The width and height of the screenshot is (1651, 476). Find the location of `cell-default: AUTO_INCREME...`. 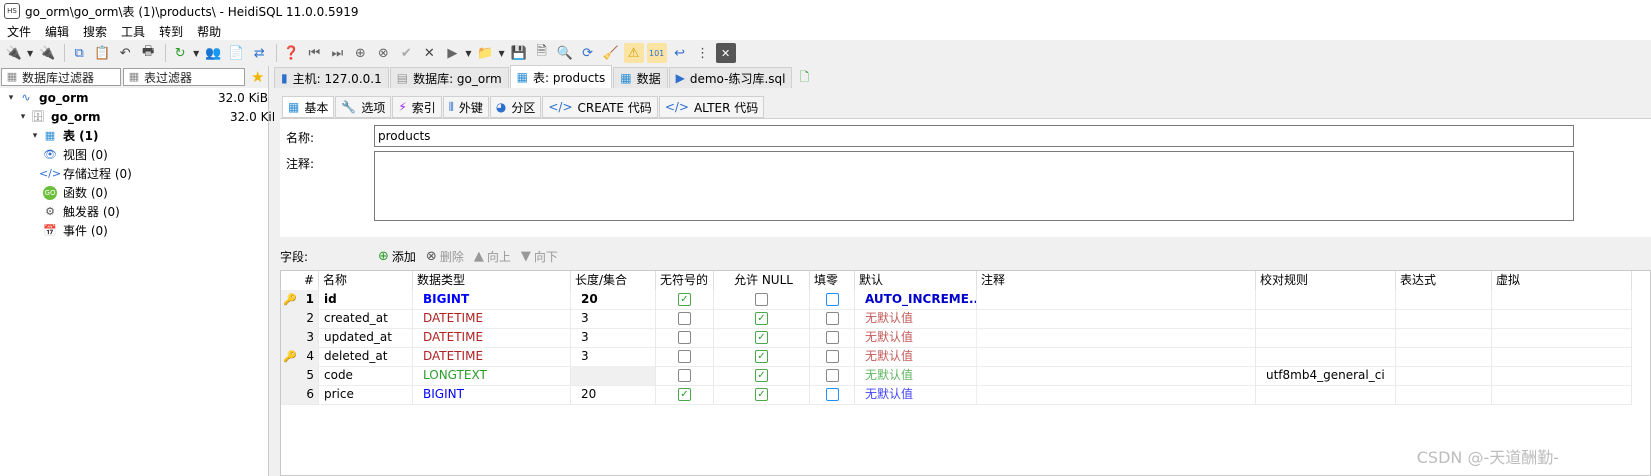

cell-default: AUTO_INCREME... is located at coordinates (916, 299).